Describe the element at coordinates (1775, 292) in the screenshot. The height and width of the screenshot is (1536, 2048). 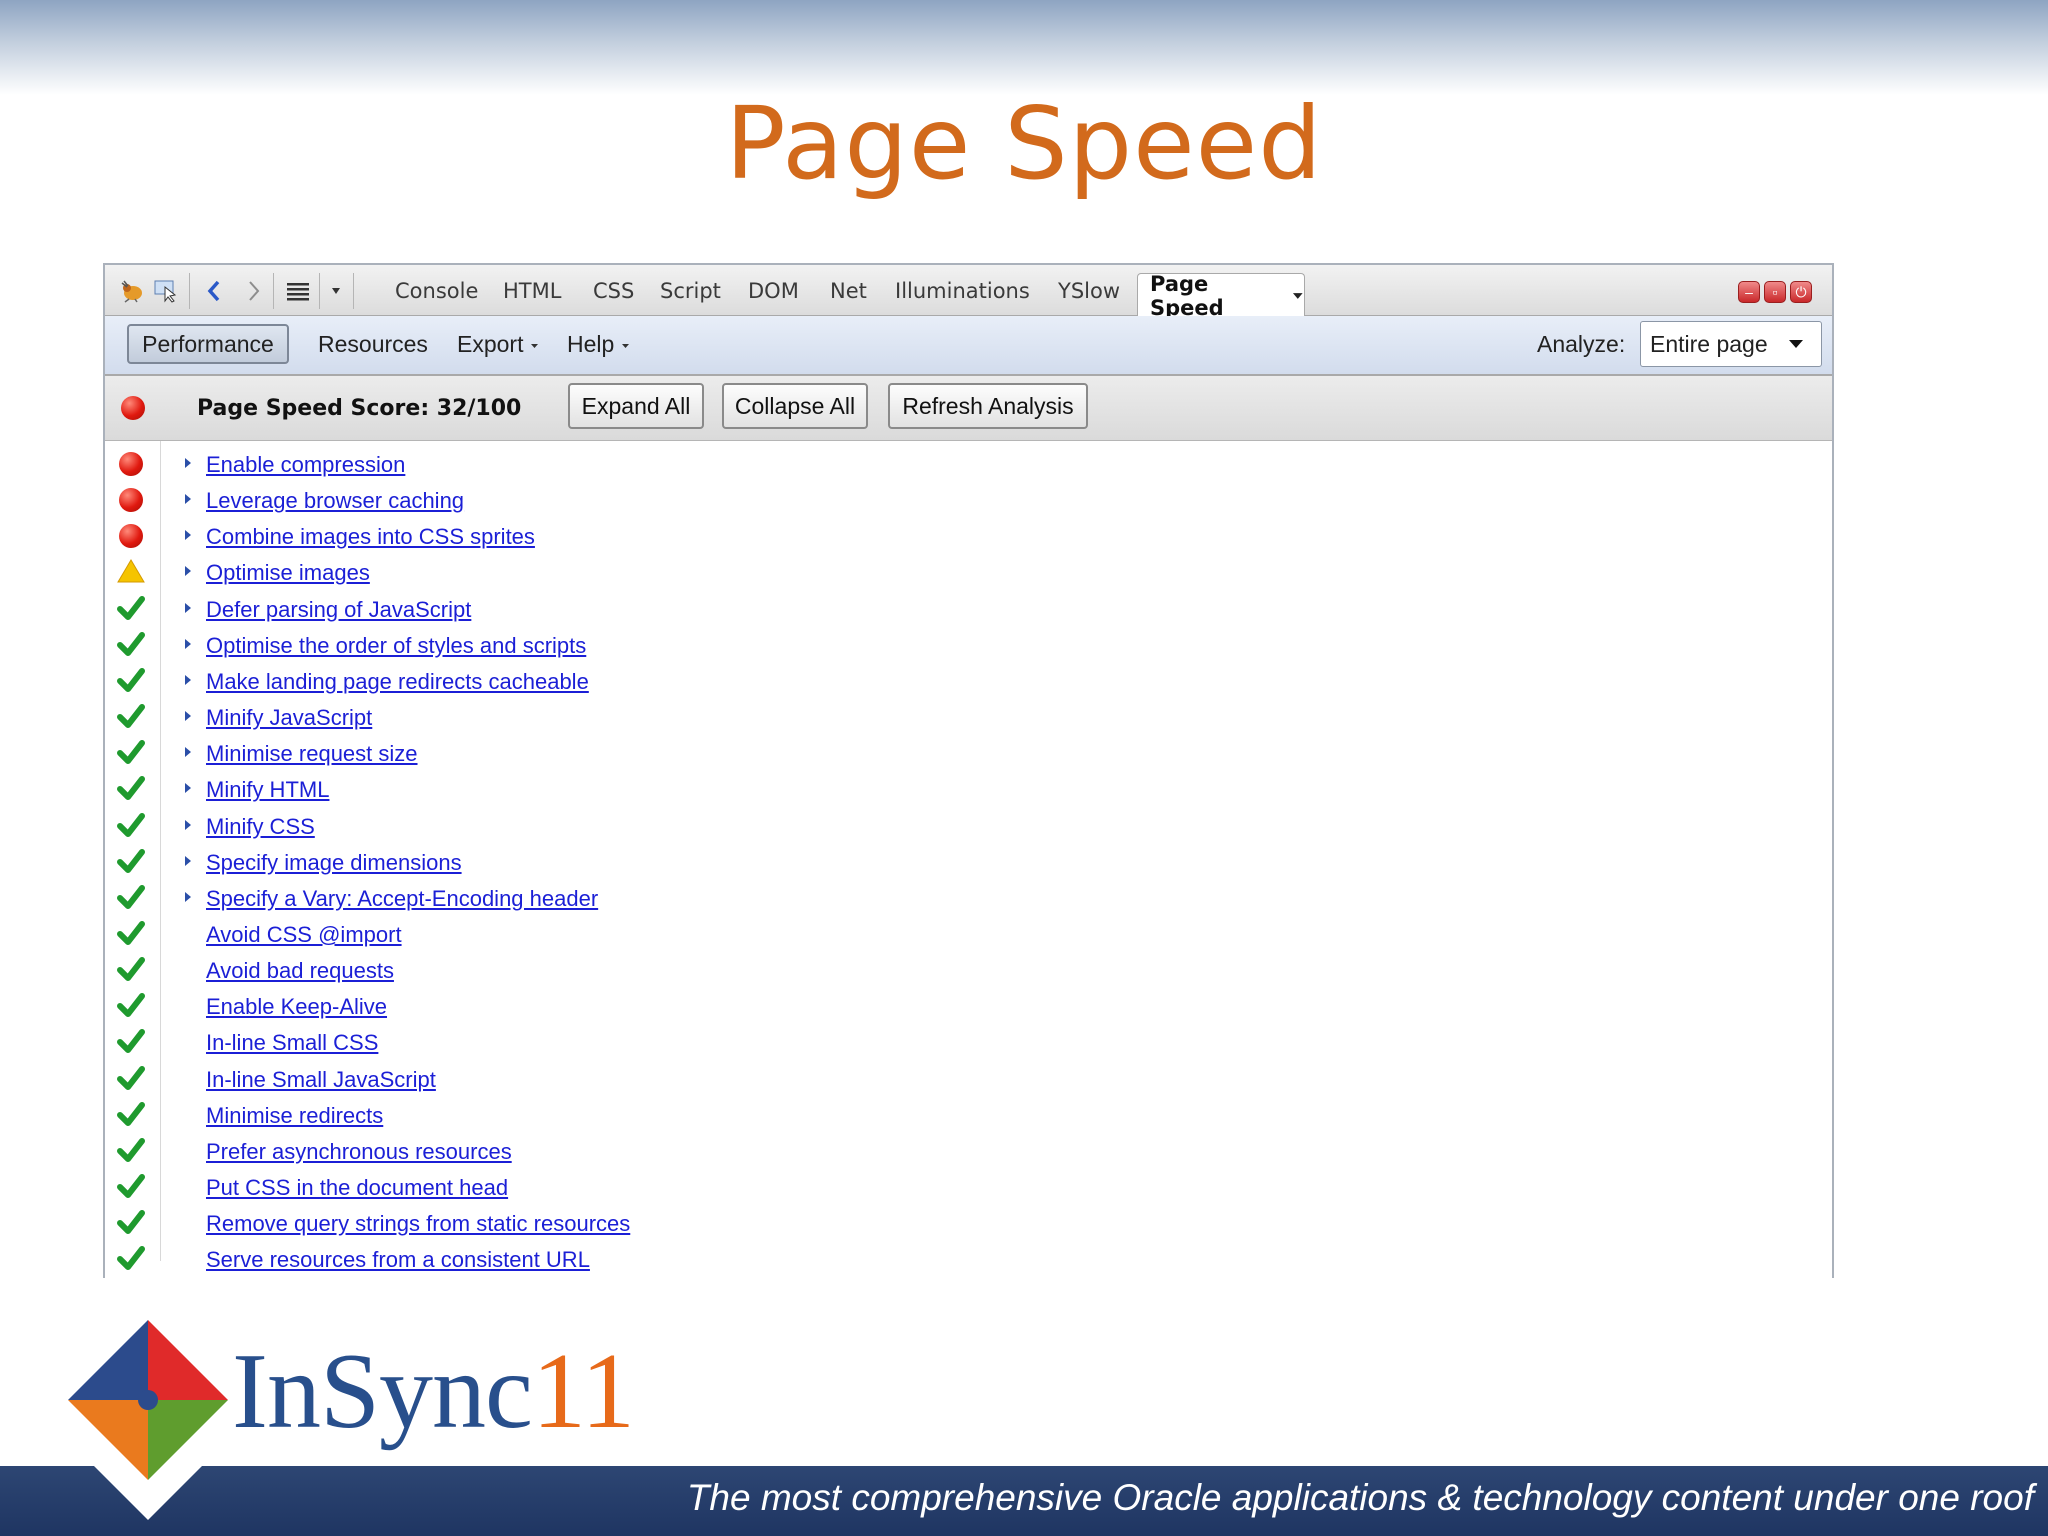
I see `restore-icon: ▫` at that location.